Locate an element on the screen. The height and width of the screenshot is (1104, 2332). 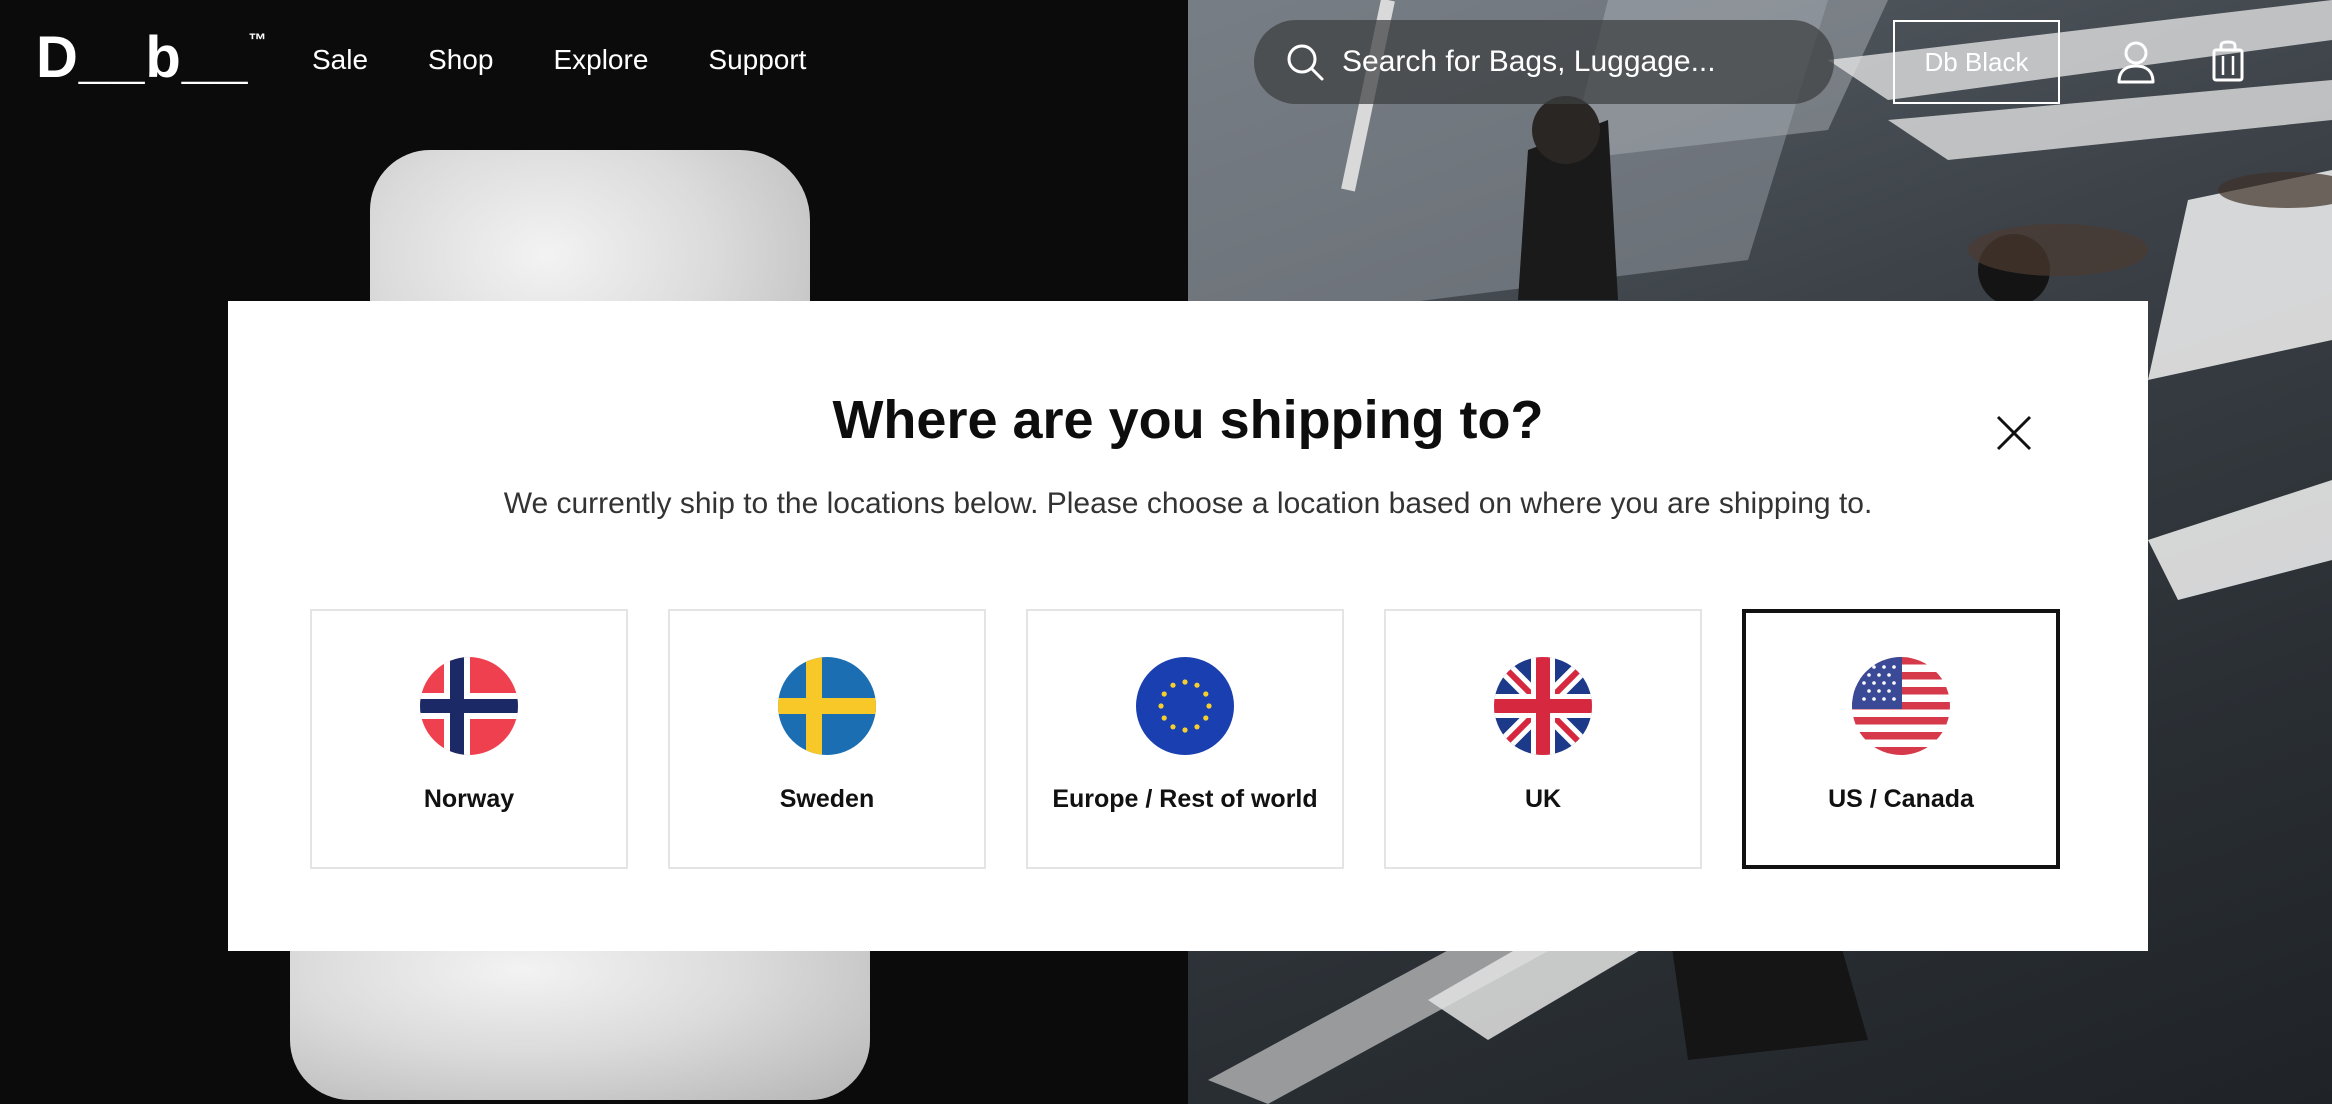
modal-title: Where are you shipping to? is located at coordinates (1188, 420).